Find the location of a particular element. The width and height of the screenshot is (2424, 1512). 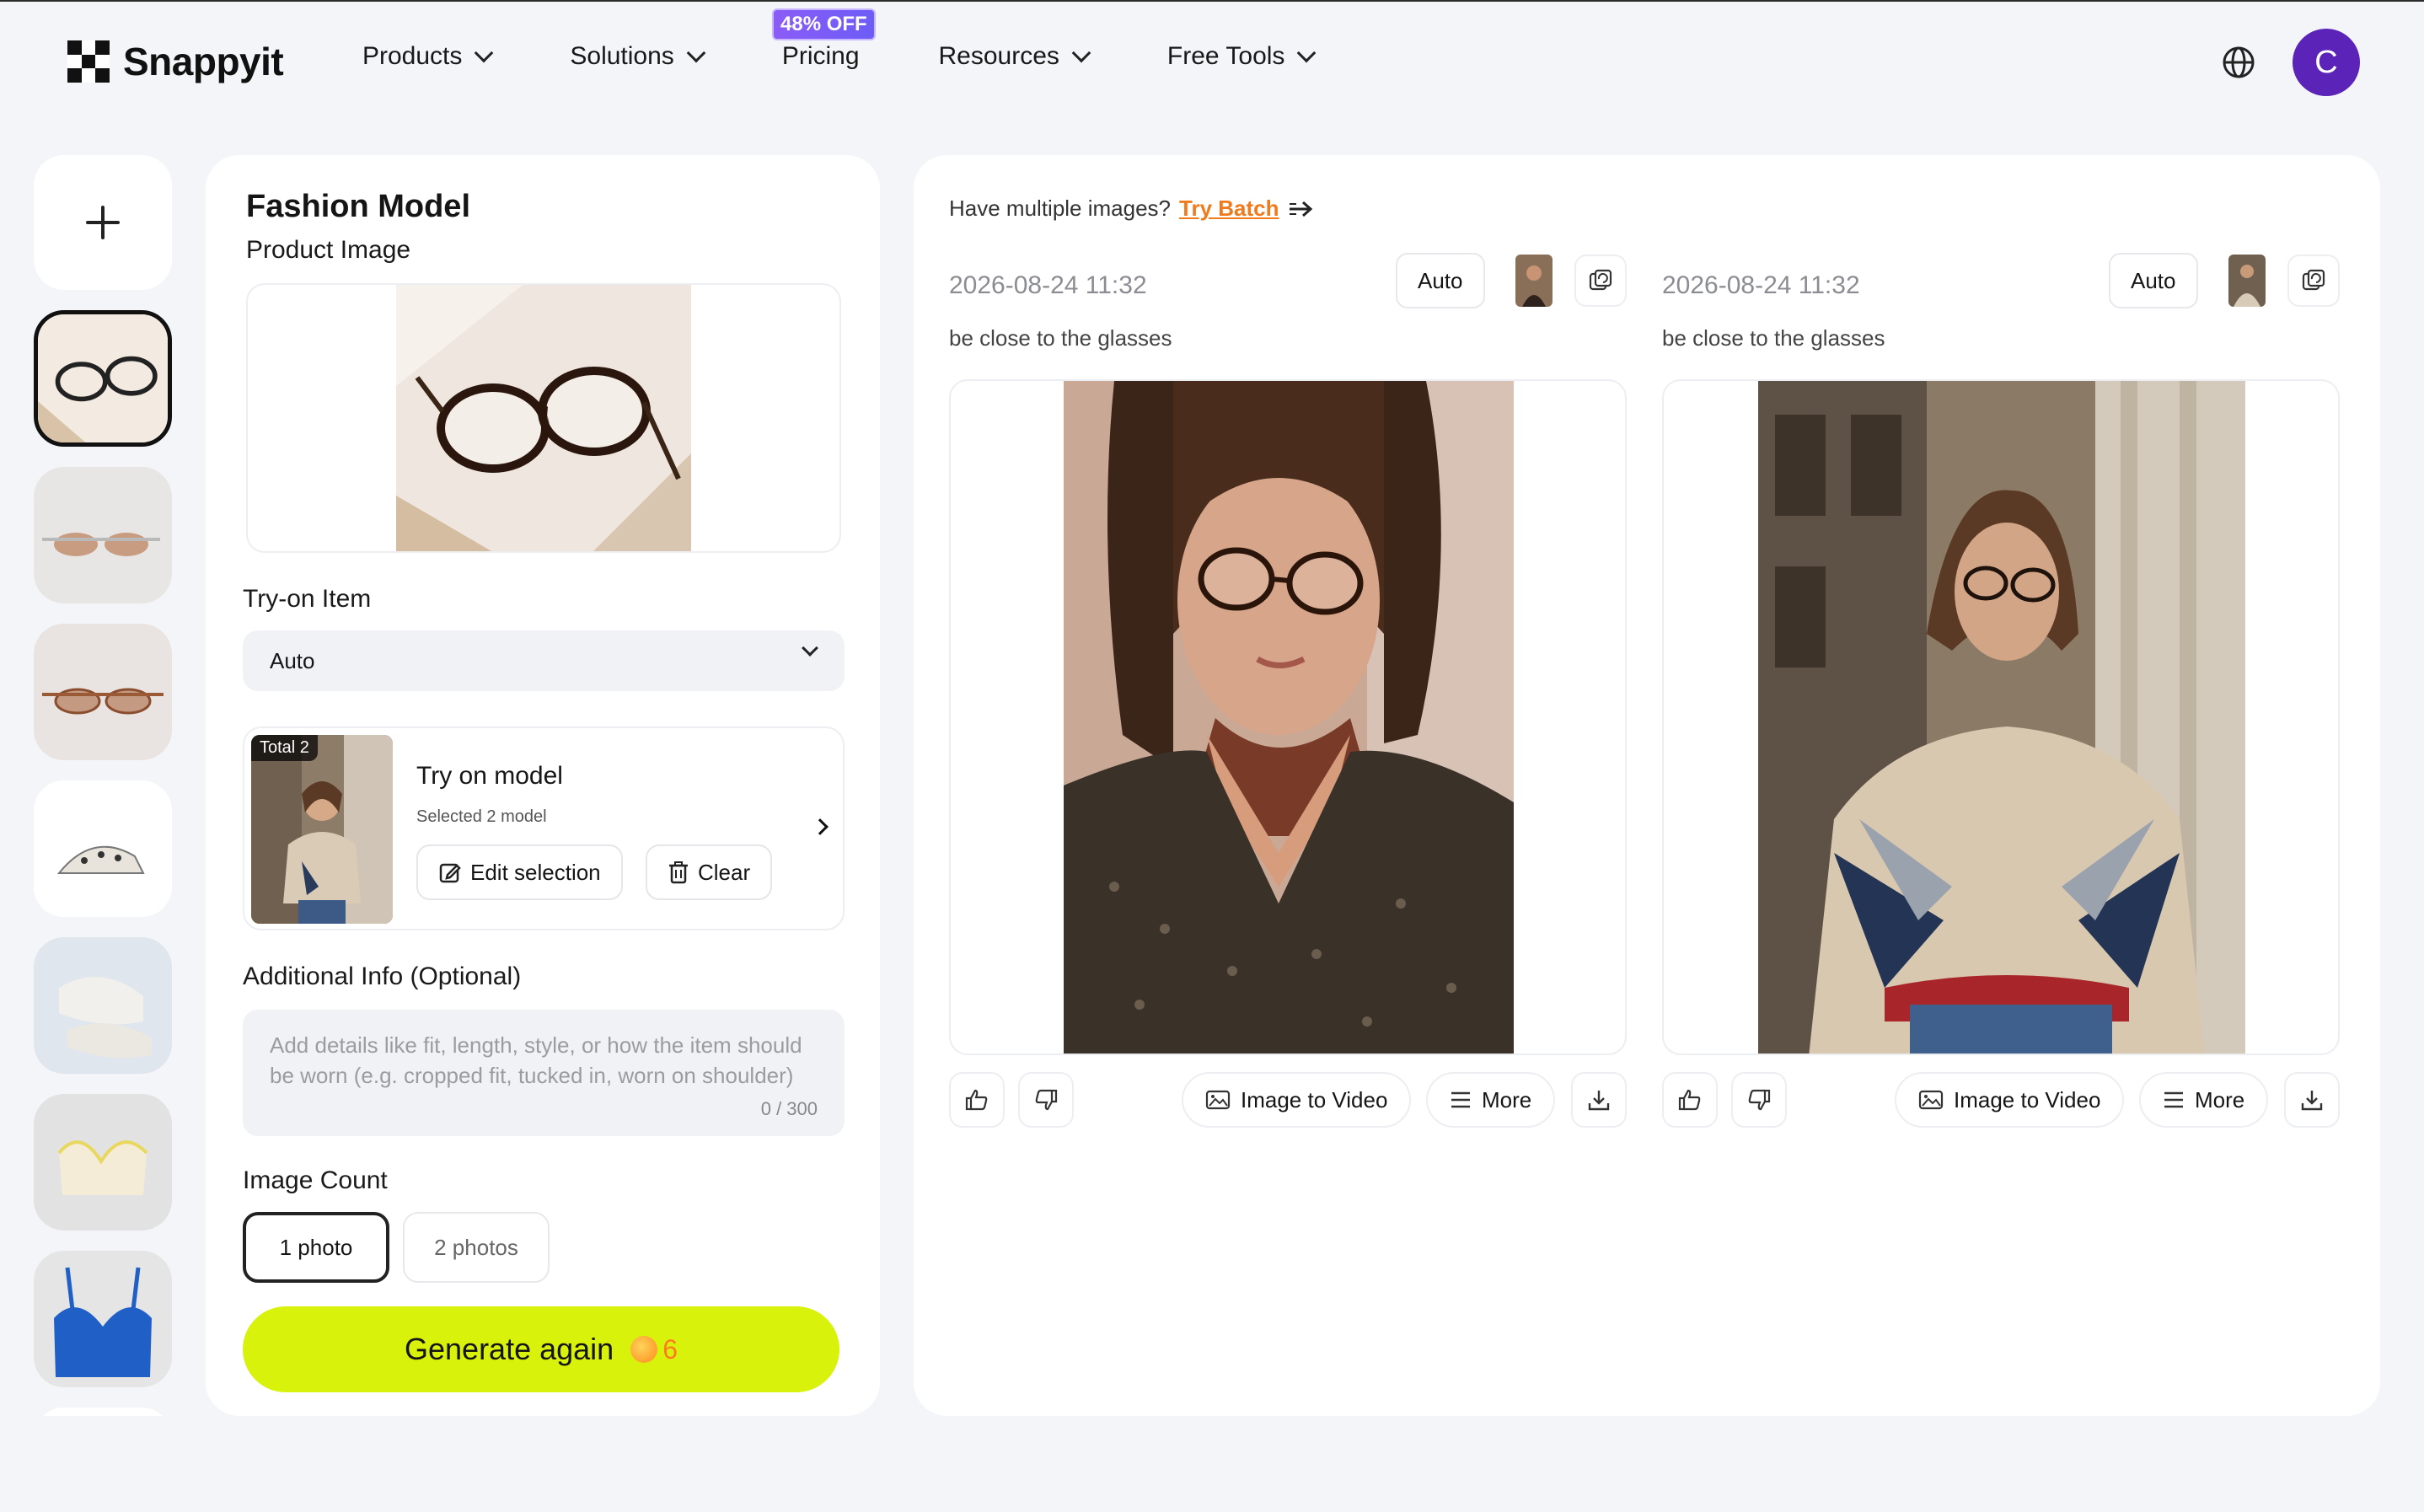

product-image-upload is located at coordinates (544, 418).